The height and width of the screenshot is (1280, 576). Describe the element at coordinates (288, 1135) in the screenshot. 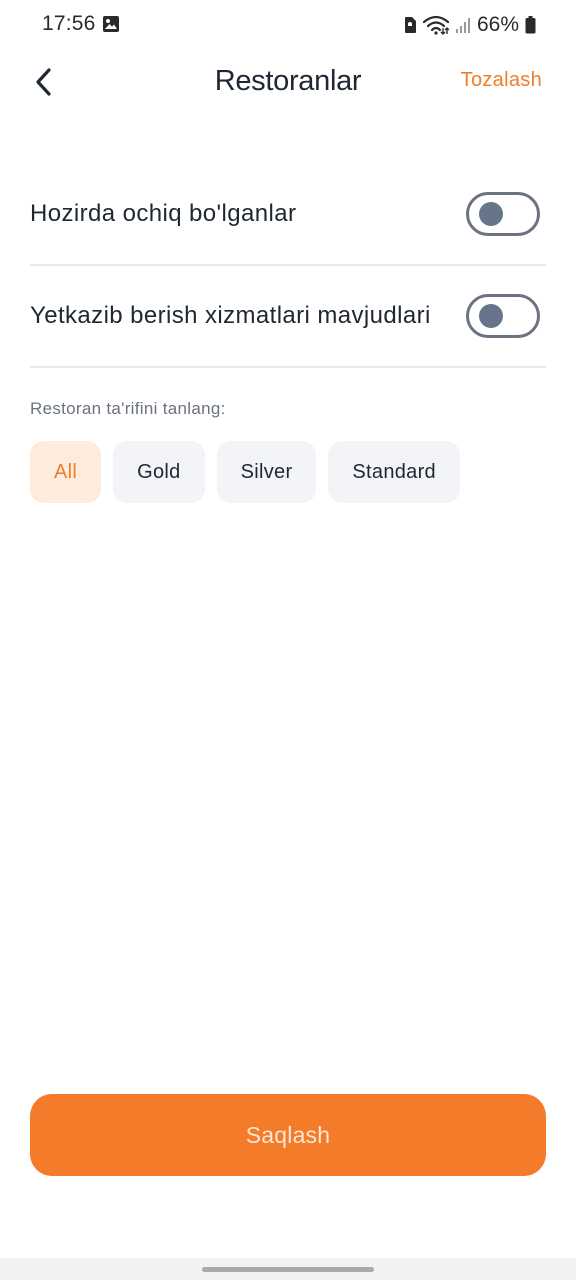

I see `save-button: Saqlash` at that location.